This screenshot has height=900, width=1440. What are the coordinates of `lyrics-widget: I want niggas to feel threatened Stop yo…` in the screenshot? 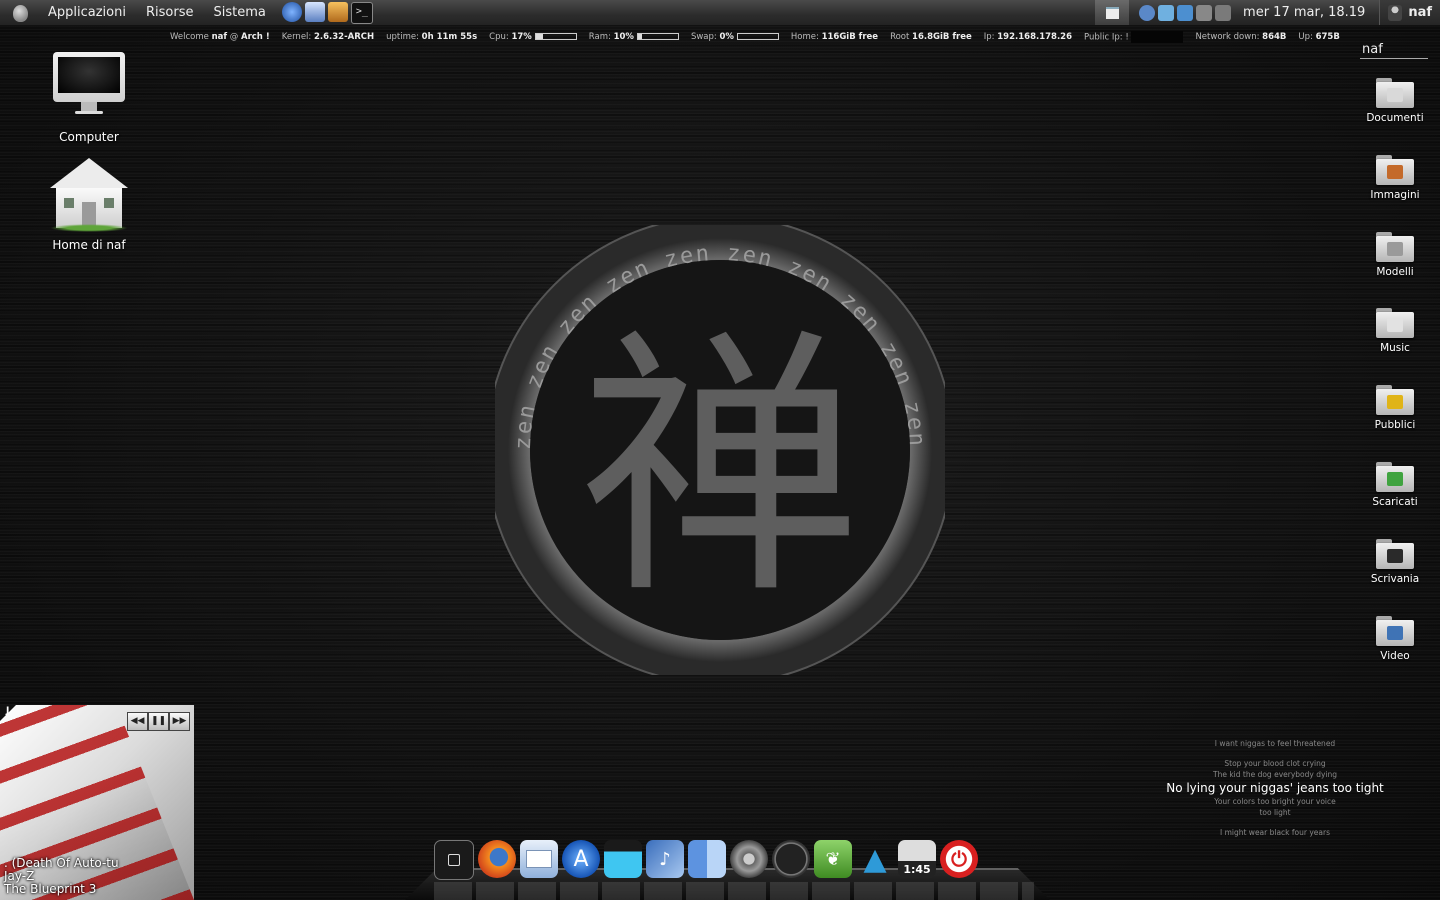 It's located at (1275, 788).